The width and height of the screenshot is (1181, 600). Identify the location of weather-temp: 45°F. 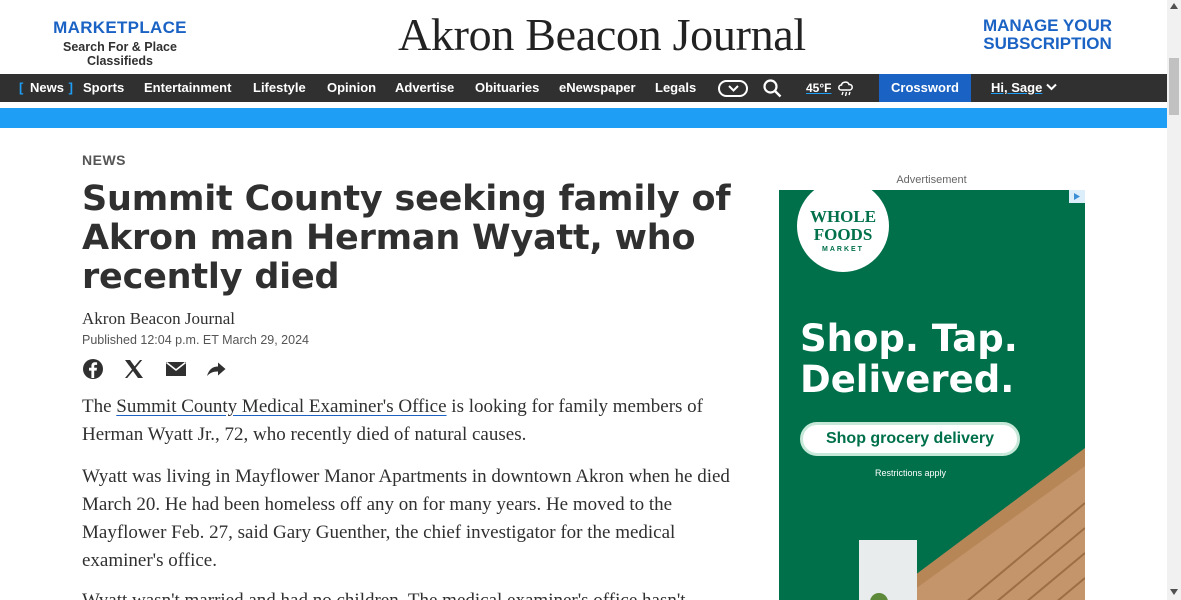
(818, 88).